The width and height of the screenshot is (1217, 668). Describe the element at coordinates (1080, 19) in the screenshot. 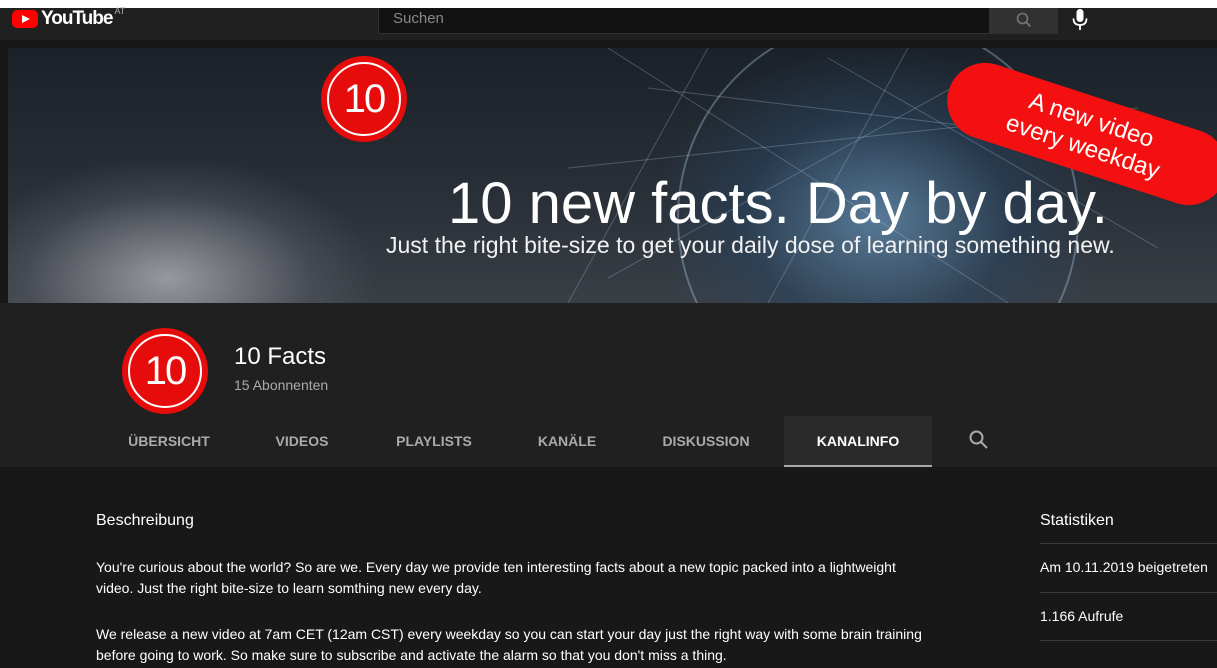

I see `mic-icon` at that location.